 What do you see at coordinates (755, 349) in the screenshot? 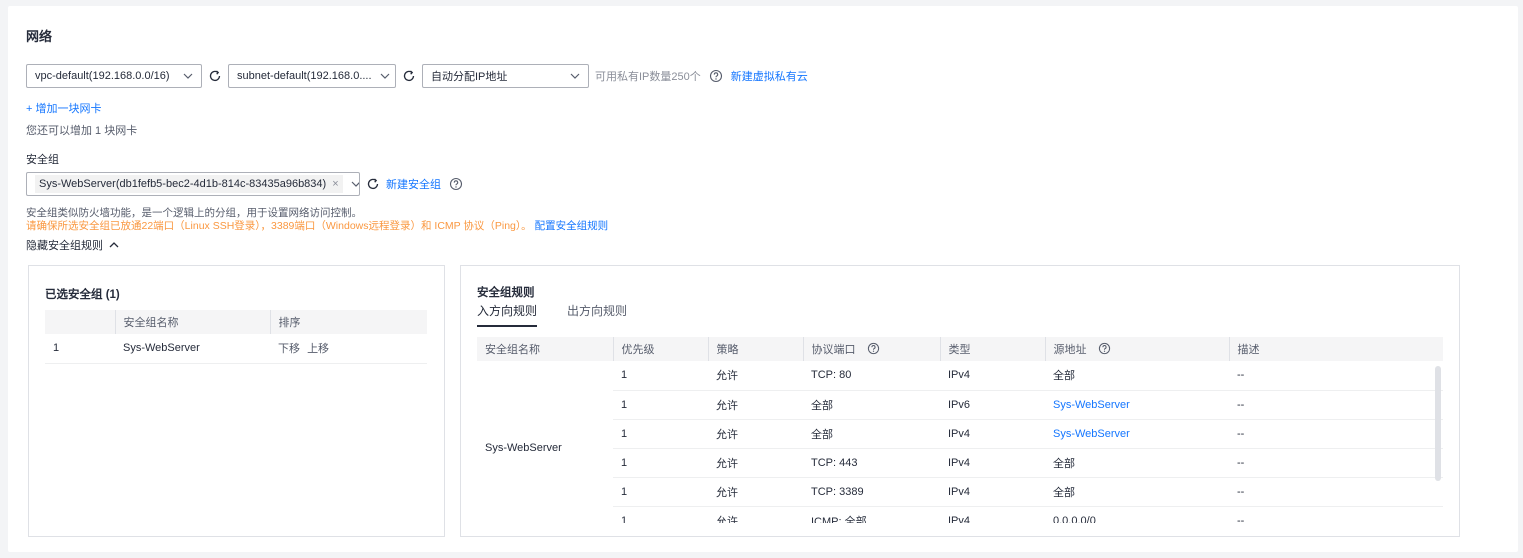
I see `col-policy: 策略` at bounding box center [755, 349].